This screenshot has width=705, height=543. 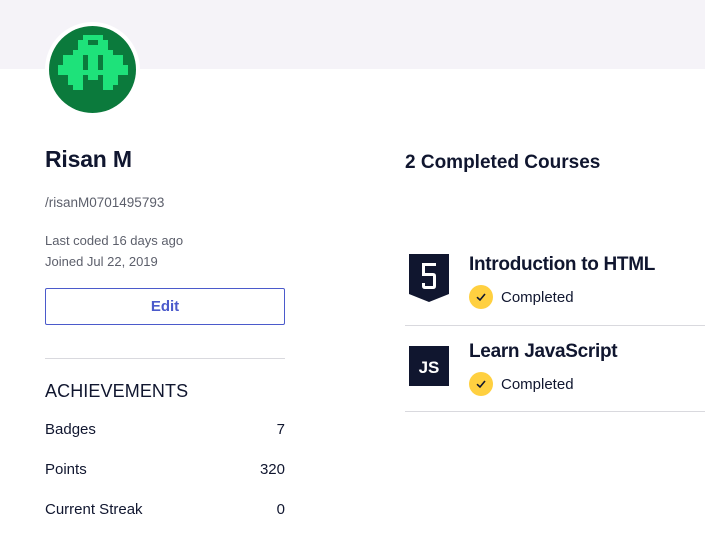 What do you see at coordinates (165, 509) in the screenshot?
I see `stat-row-current-streak: Current Streak 0` at bounding box center [165, 509].